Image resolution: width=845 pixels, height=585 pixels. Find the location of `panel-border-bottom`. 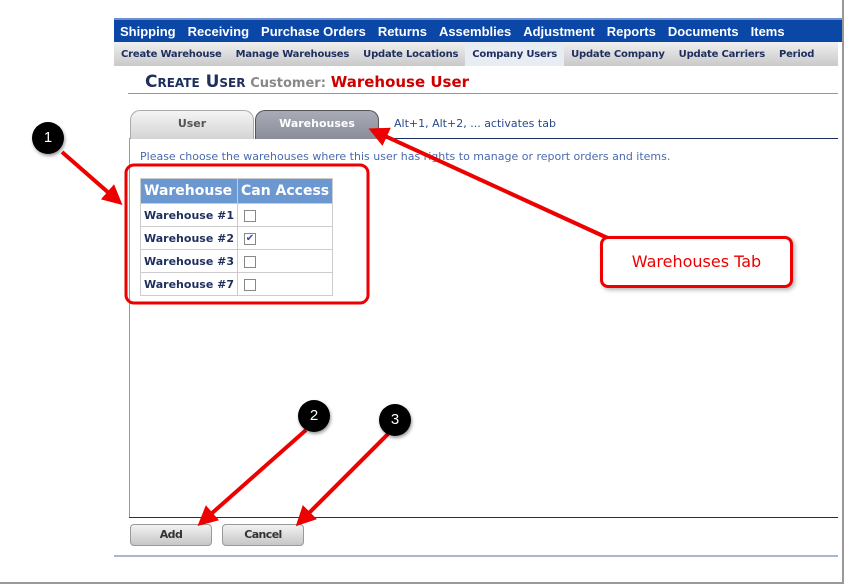

panel-border-bottom is located at coordinates (483, 517).